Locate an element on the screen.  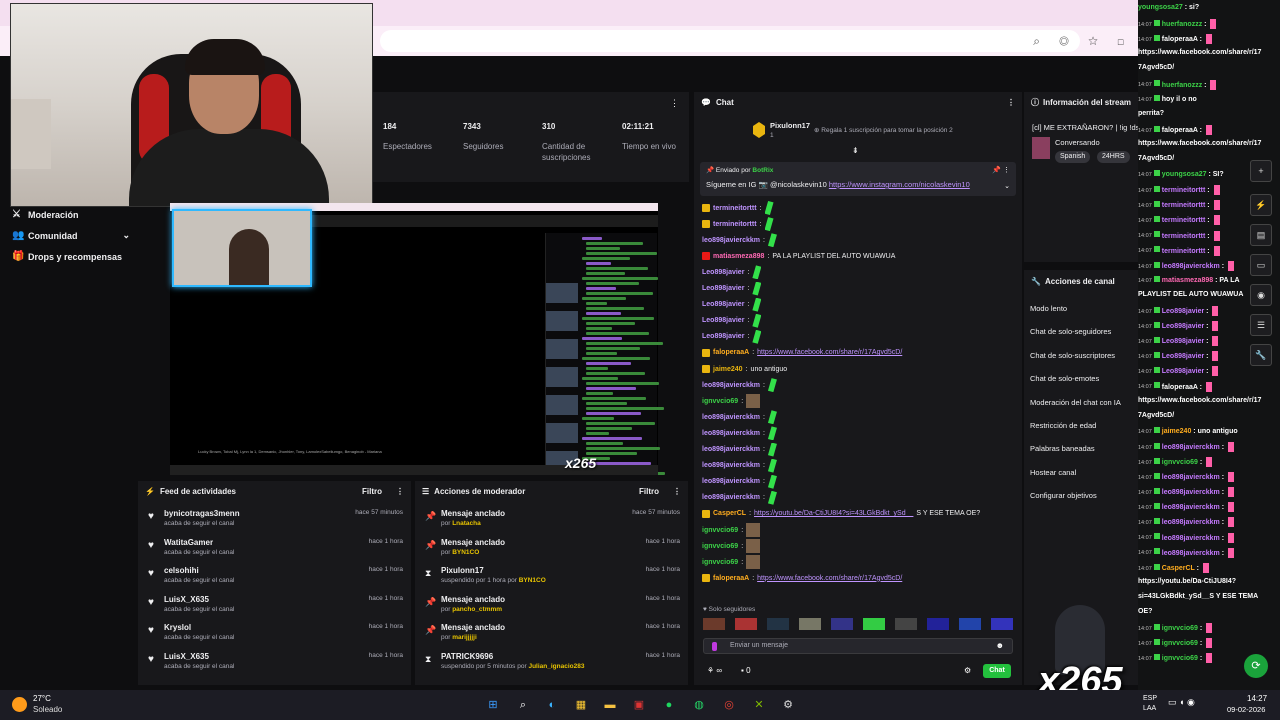
channel-action-item: Configurar objetivos is located at coordinates (1063, 495).